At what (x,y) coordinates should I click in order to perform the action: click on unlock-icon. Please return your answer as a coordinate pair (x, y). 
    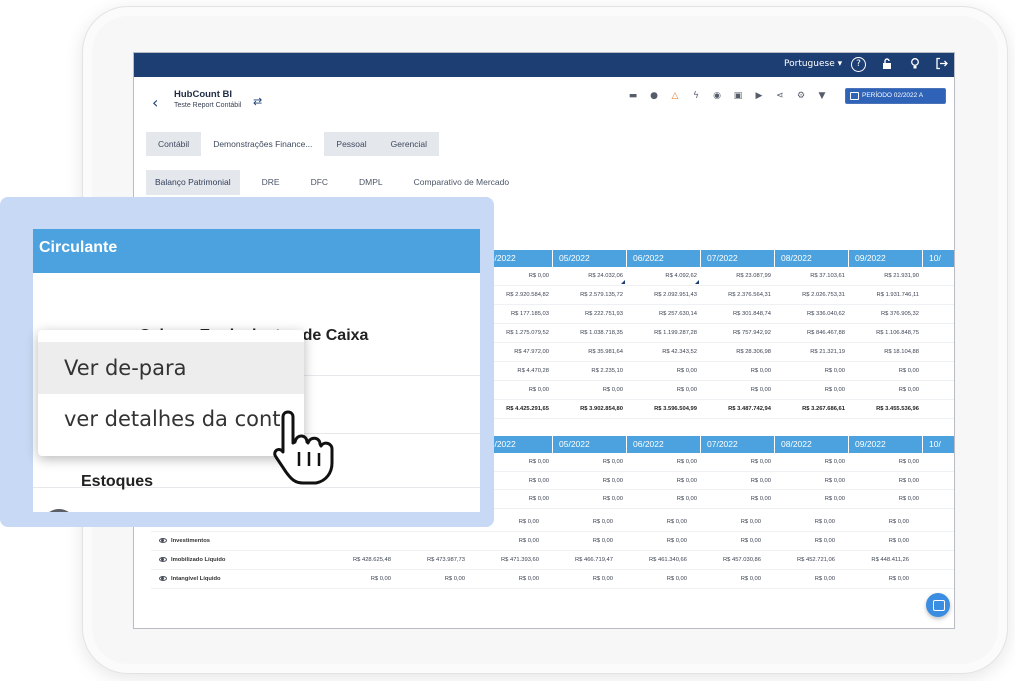
    Looking at the image, I should click on (886, 64).